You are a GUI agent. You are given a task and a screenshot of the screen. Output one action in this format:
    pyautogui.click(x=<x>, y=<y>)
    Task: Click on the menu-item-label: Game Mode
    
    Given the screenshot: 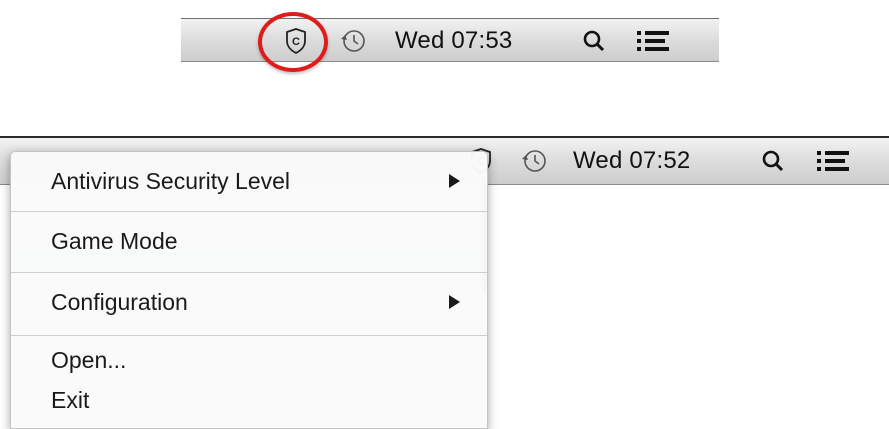 What is the action you would take?
    pyautogui.click(x=114, y=240)
    